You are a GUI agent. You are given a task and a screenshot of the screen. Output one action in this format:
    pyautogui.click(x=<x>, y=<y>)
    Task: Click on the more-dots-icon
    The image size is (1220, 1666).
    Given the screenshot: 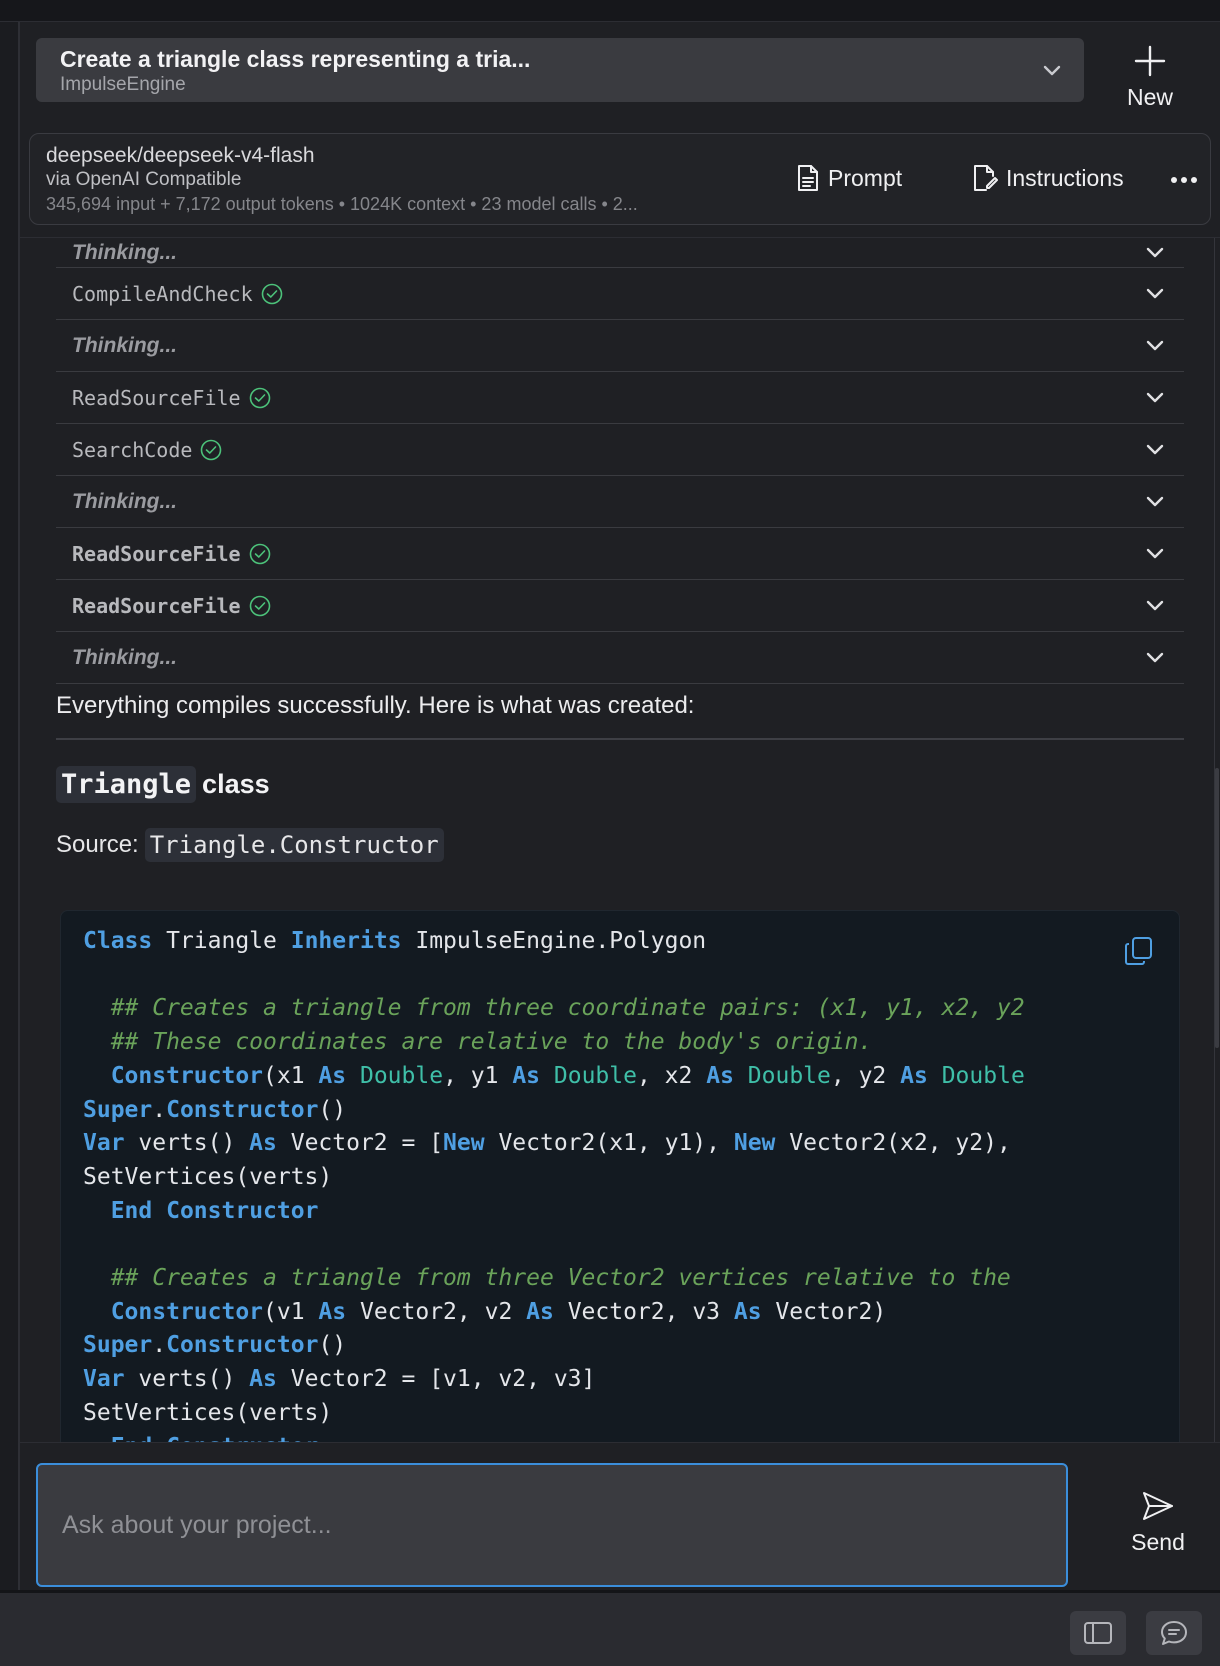 What is the action you would take?
    pyautogui.click(x=1184, y=180)
    